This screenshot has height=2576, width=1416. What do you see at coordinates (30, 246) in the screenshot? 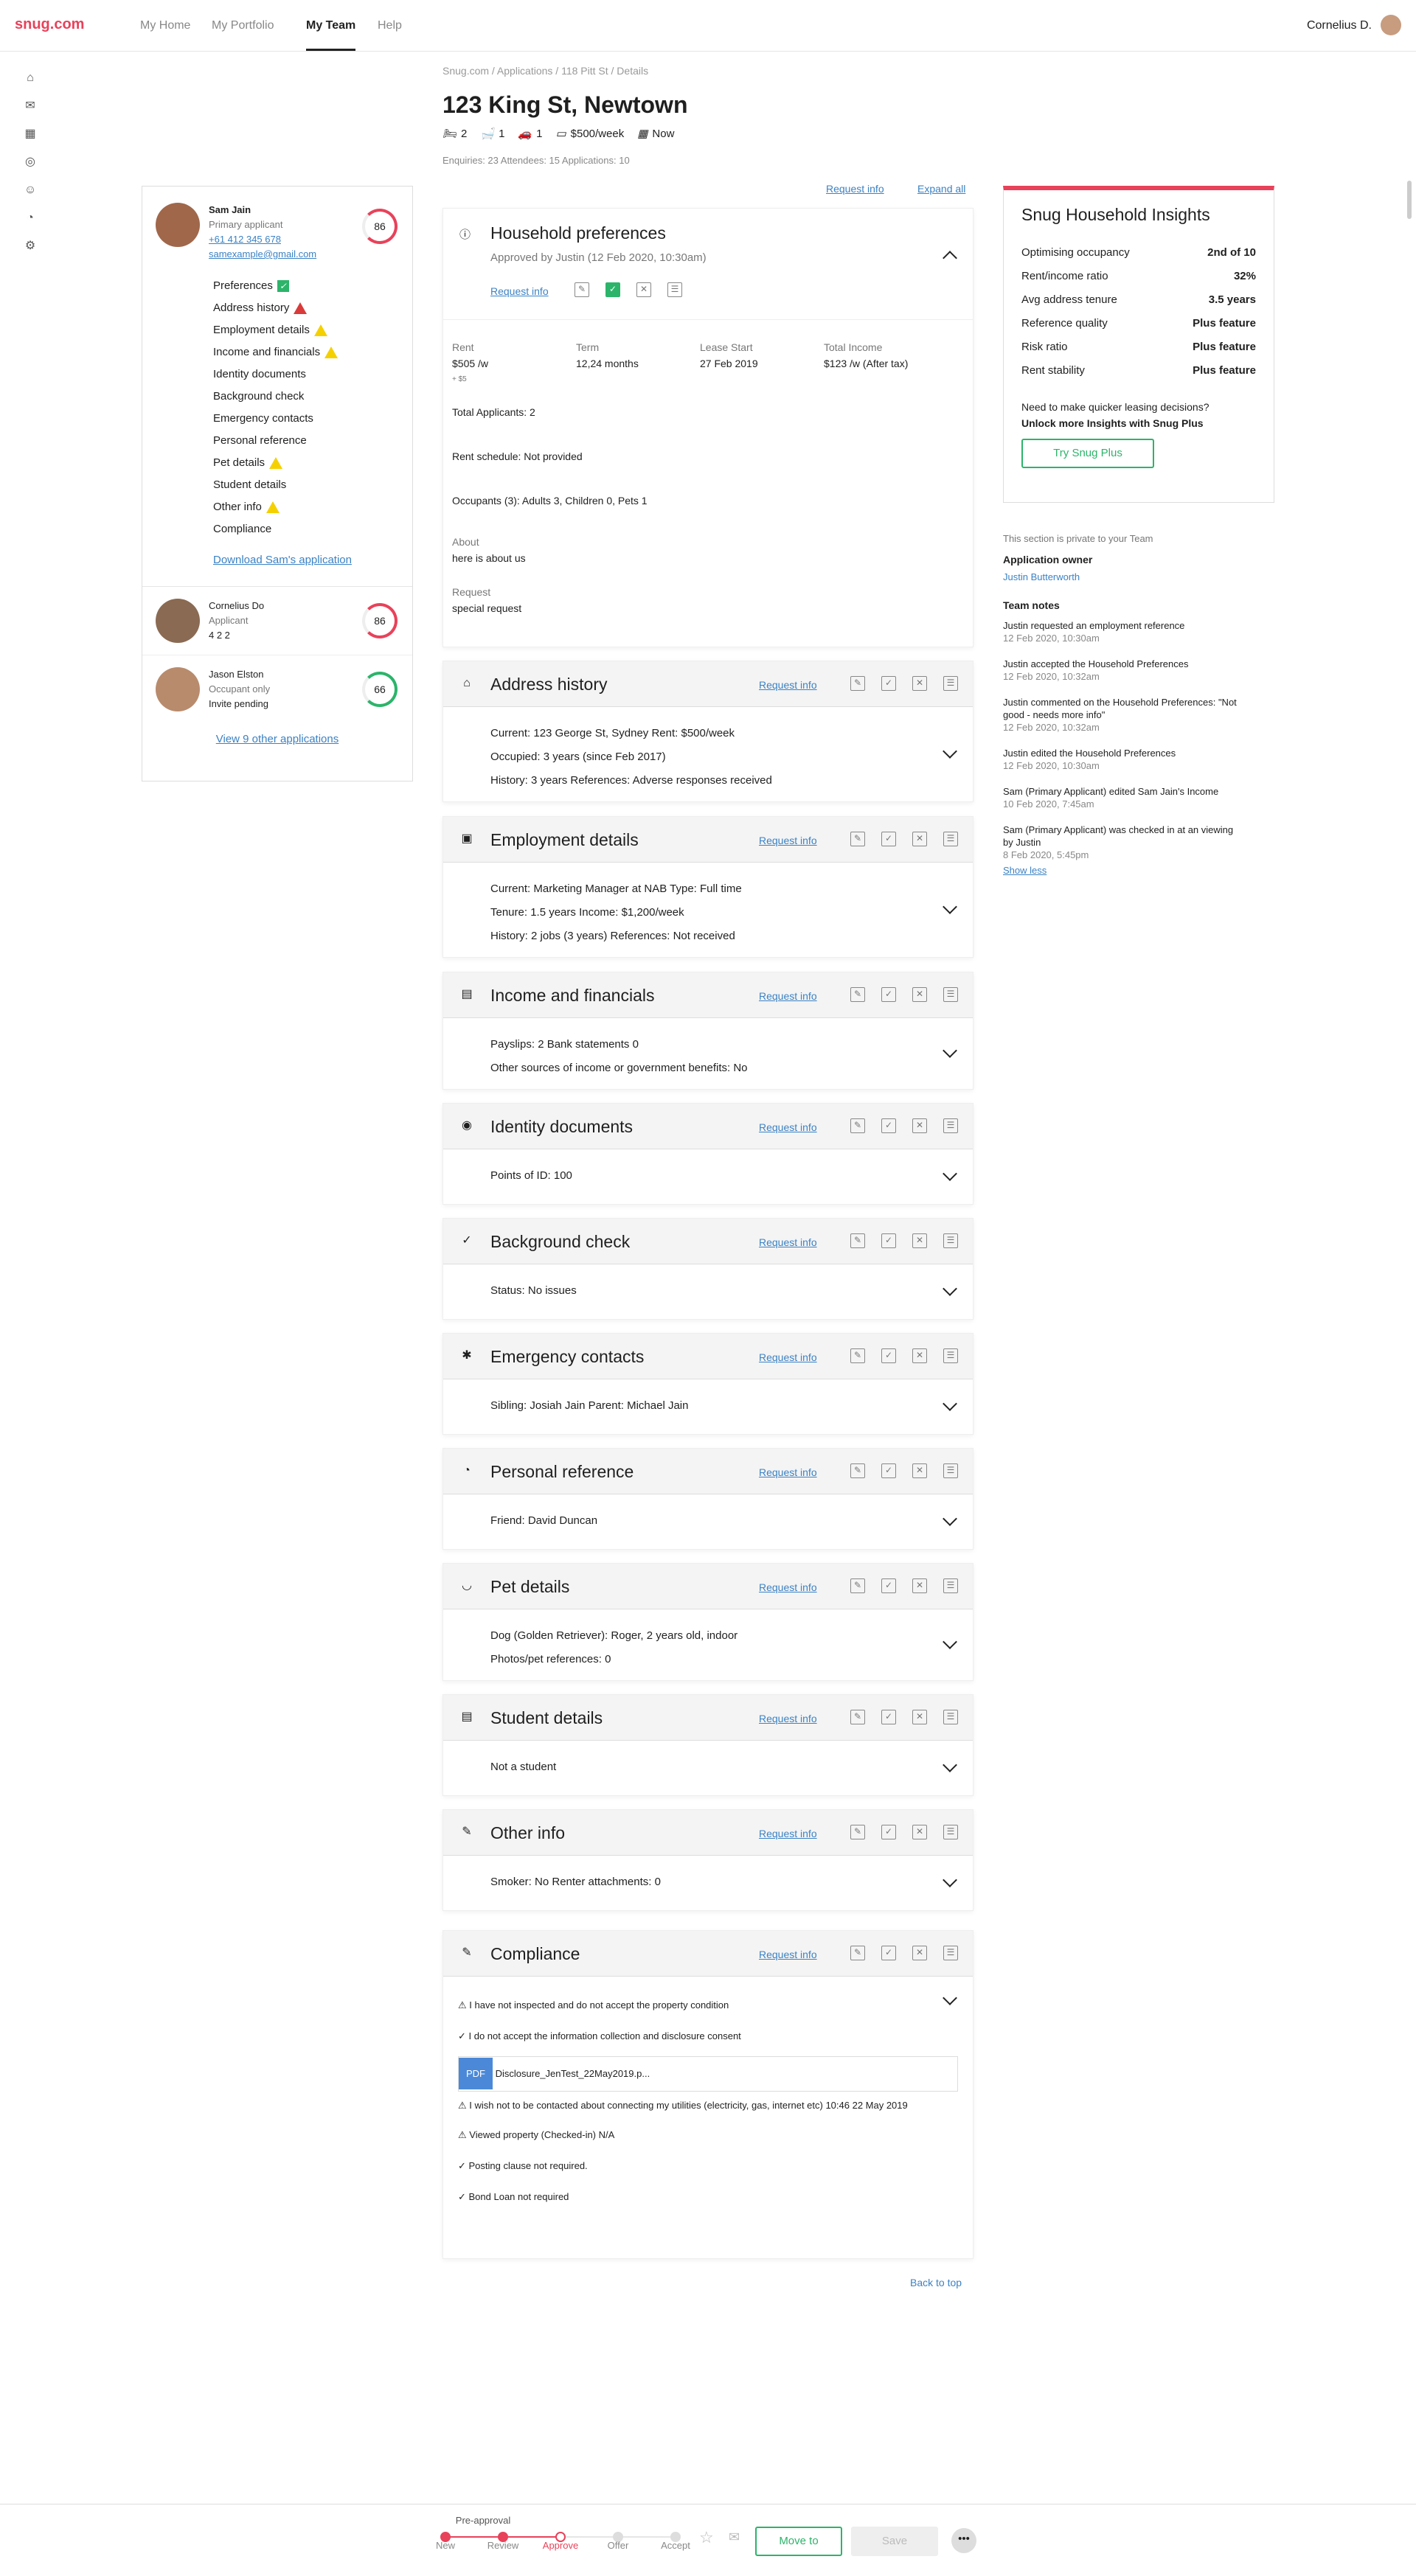
I see `settings-icon: ⚙` at bounding box center [30, 246].